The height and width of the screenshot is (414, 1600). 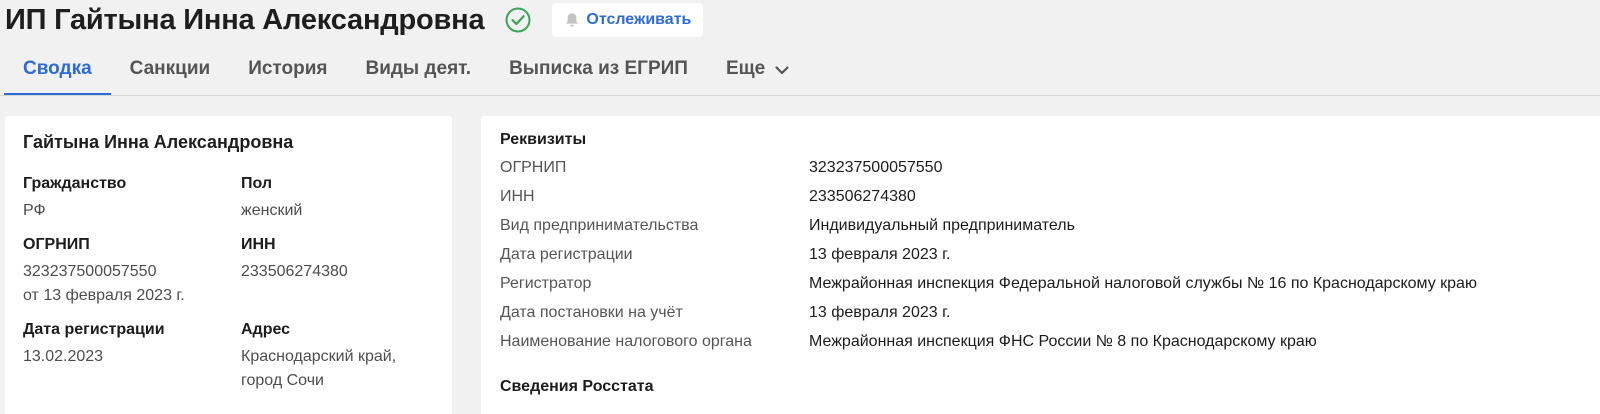 What do you see at coordinates (257, 183) in the screenshot?
I see `field-label: Пол` at bounding box center [257, 183].